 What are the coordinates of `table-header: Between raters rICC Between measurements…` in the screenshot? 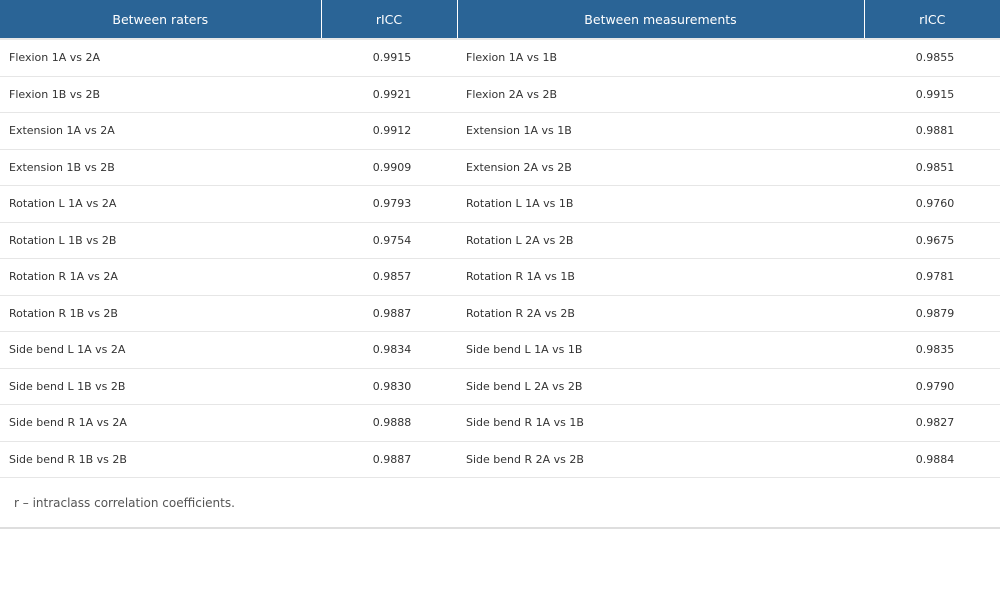 It's located at (500, 20).